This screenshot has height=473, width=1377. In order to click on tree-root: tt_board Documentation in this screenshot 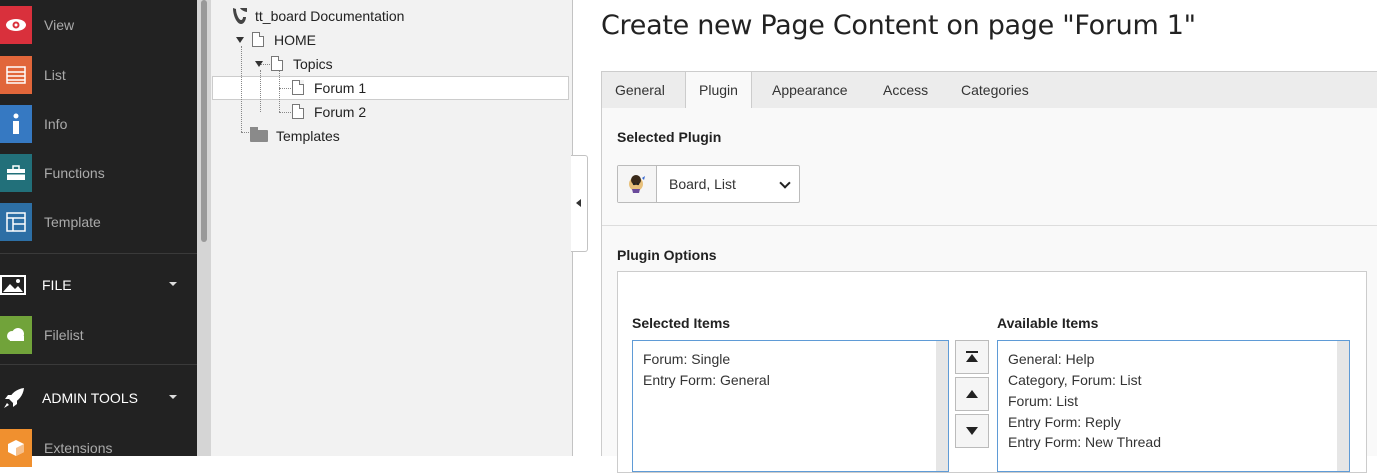, I will do `click(317, 15)`.